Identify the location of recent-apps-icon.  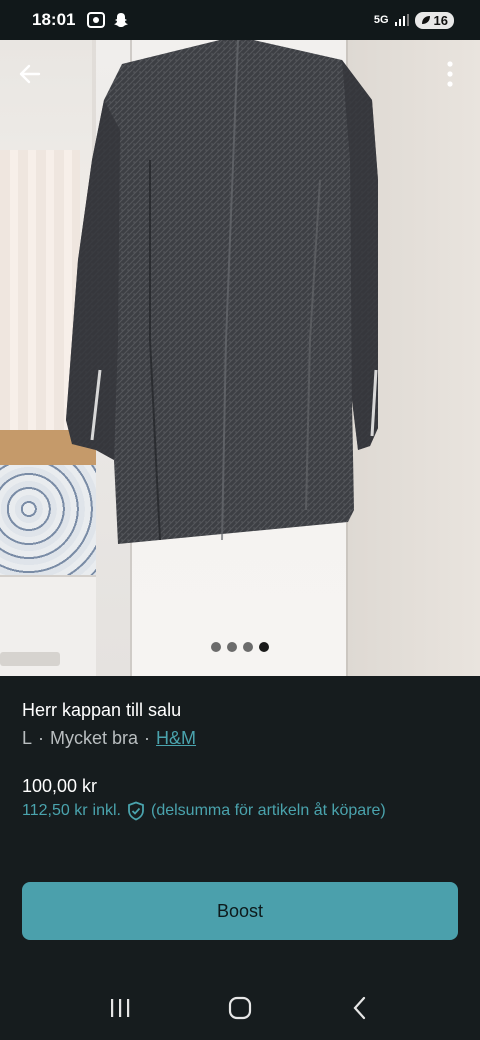
(120, 1008).